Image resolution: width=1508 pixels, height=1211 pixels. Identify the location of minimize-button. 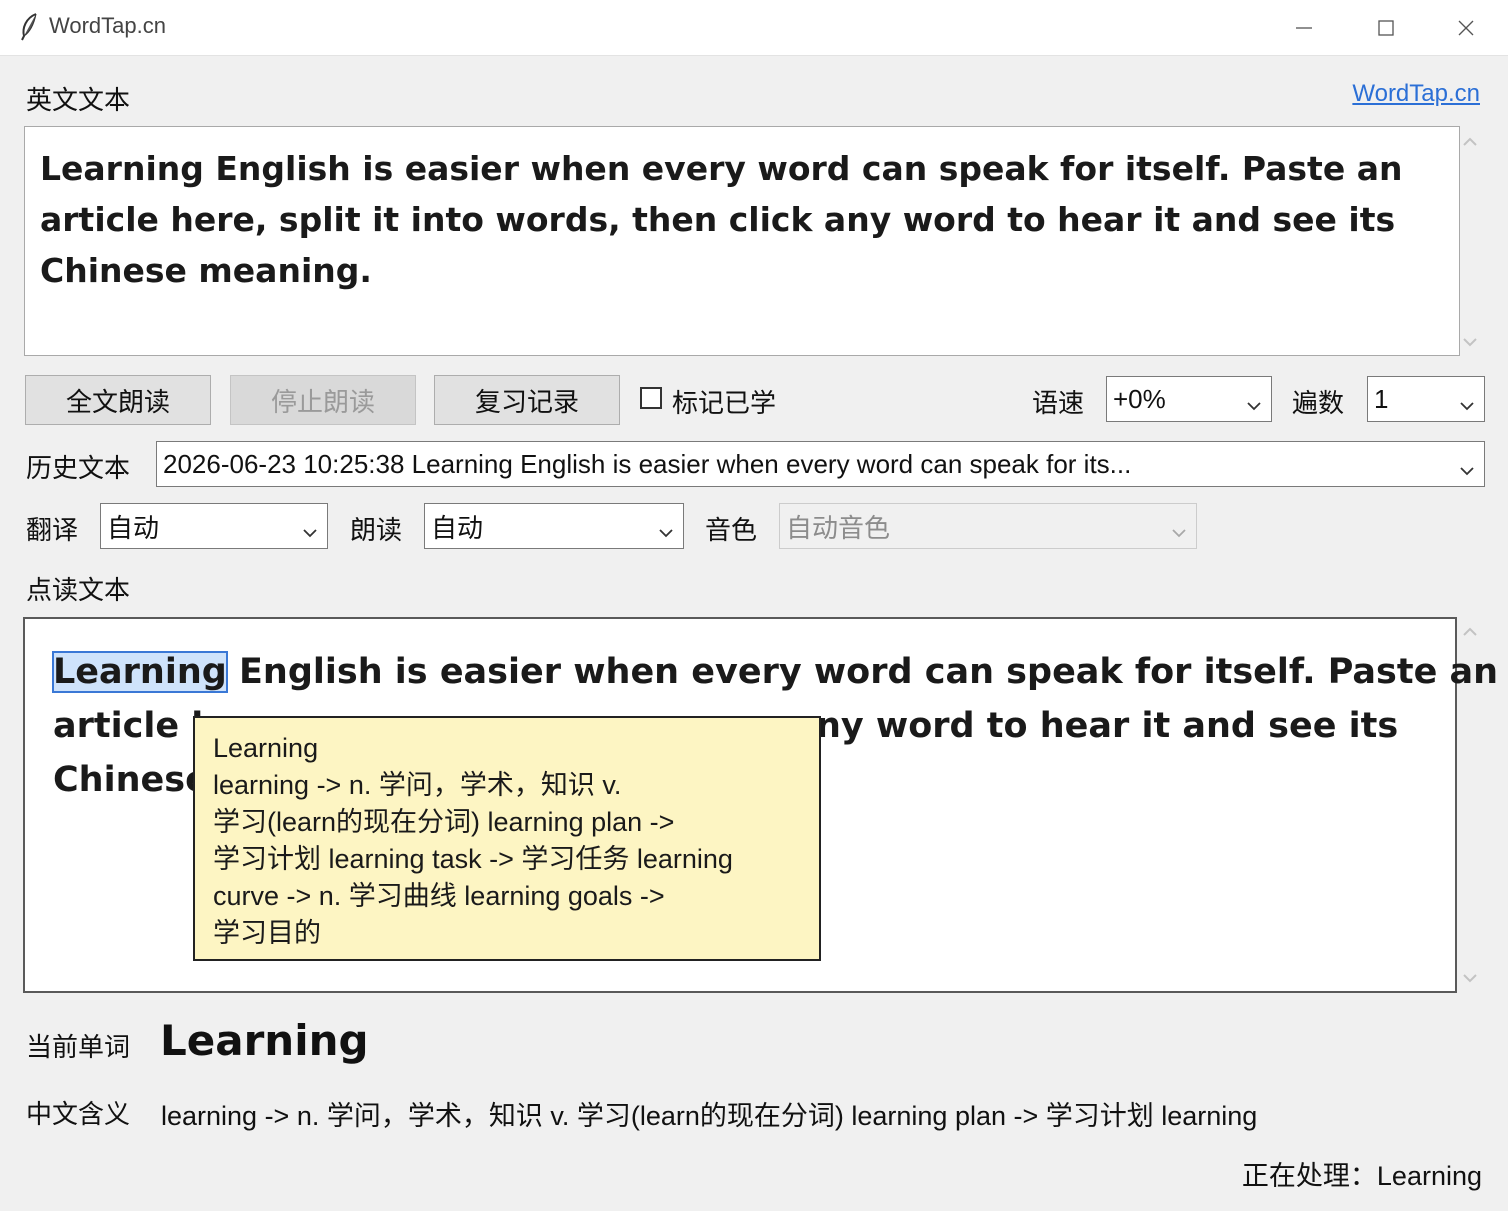
(1304, 28).